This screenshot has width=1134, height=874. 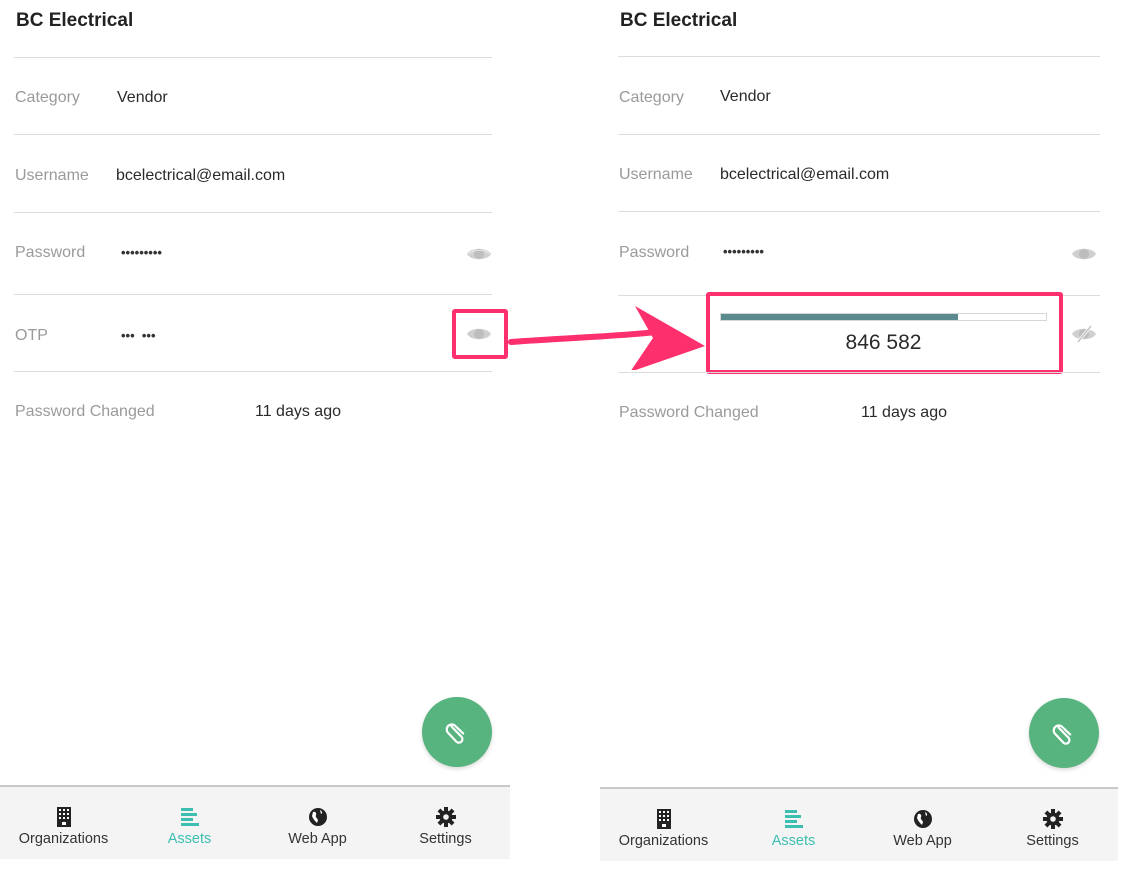 I want to click on otp-value: ••• •••, so click(x=138, y=335).